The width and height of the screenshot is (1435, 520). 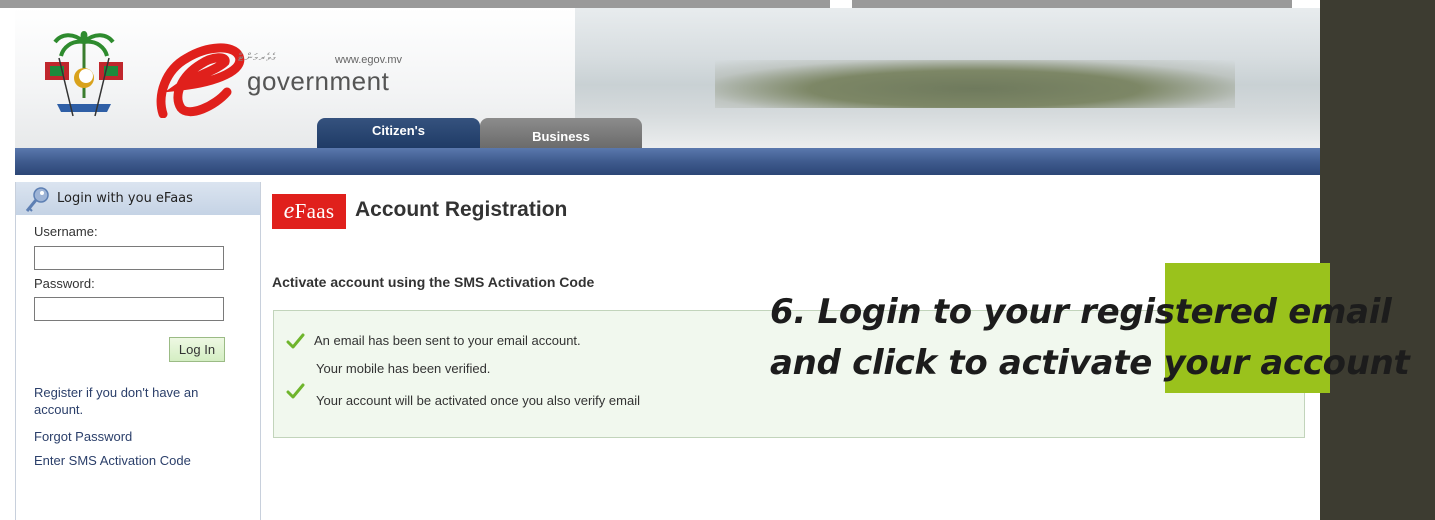 What do you see at coordinates (667, 161) in the screenshot?
I see `navigation-bar` at bounding box center [667, 161].